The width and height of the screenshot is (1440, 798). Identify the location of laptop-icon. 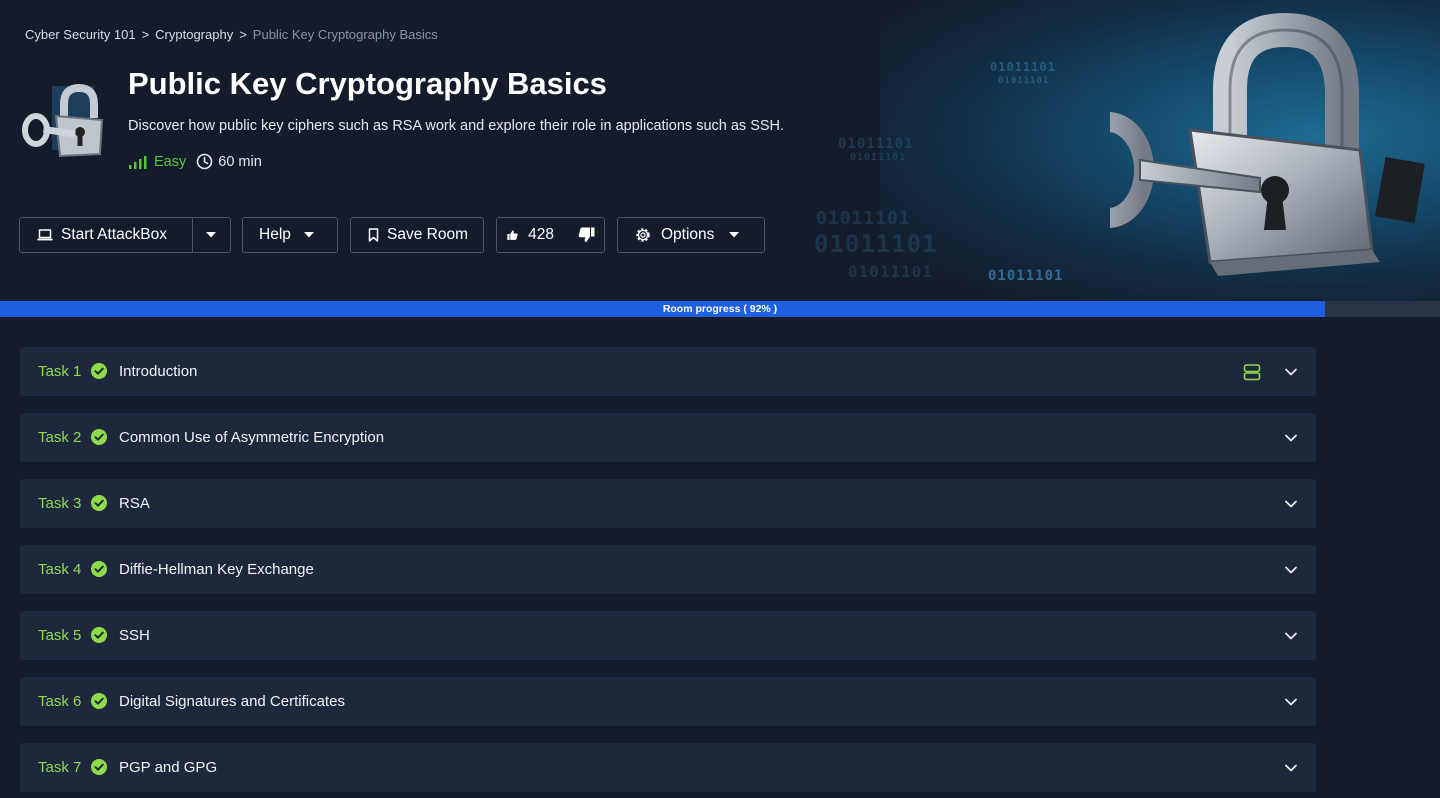
(45, 235).